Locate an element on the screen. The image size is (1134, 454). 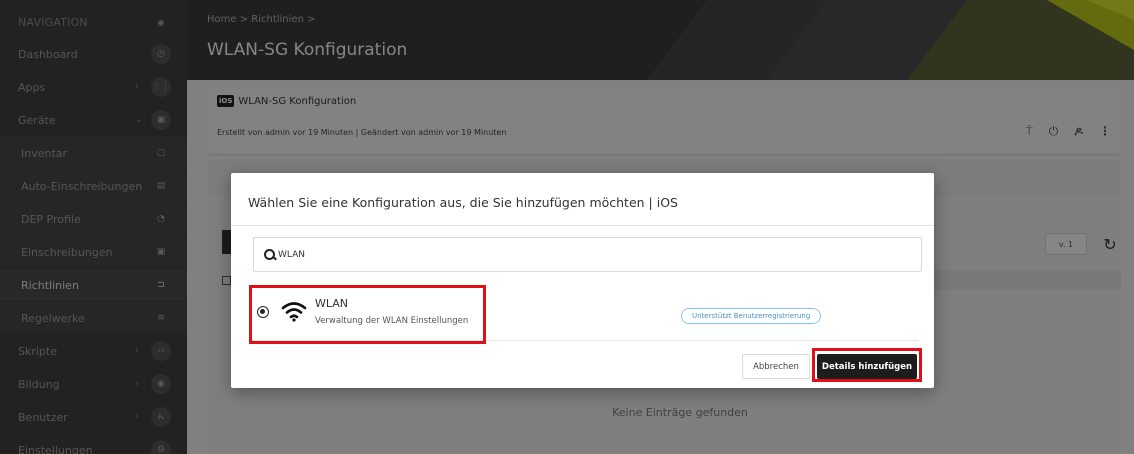
cancel-button: Abbrechen is located at coordinates (776, 366).